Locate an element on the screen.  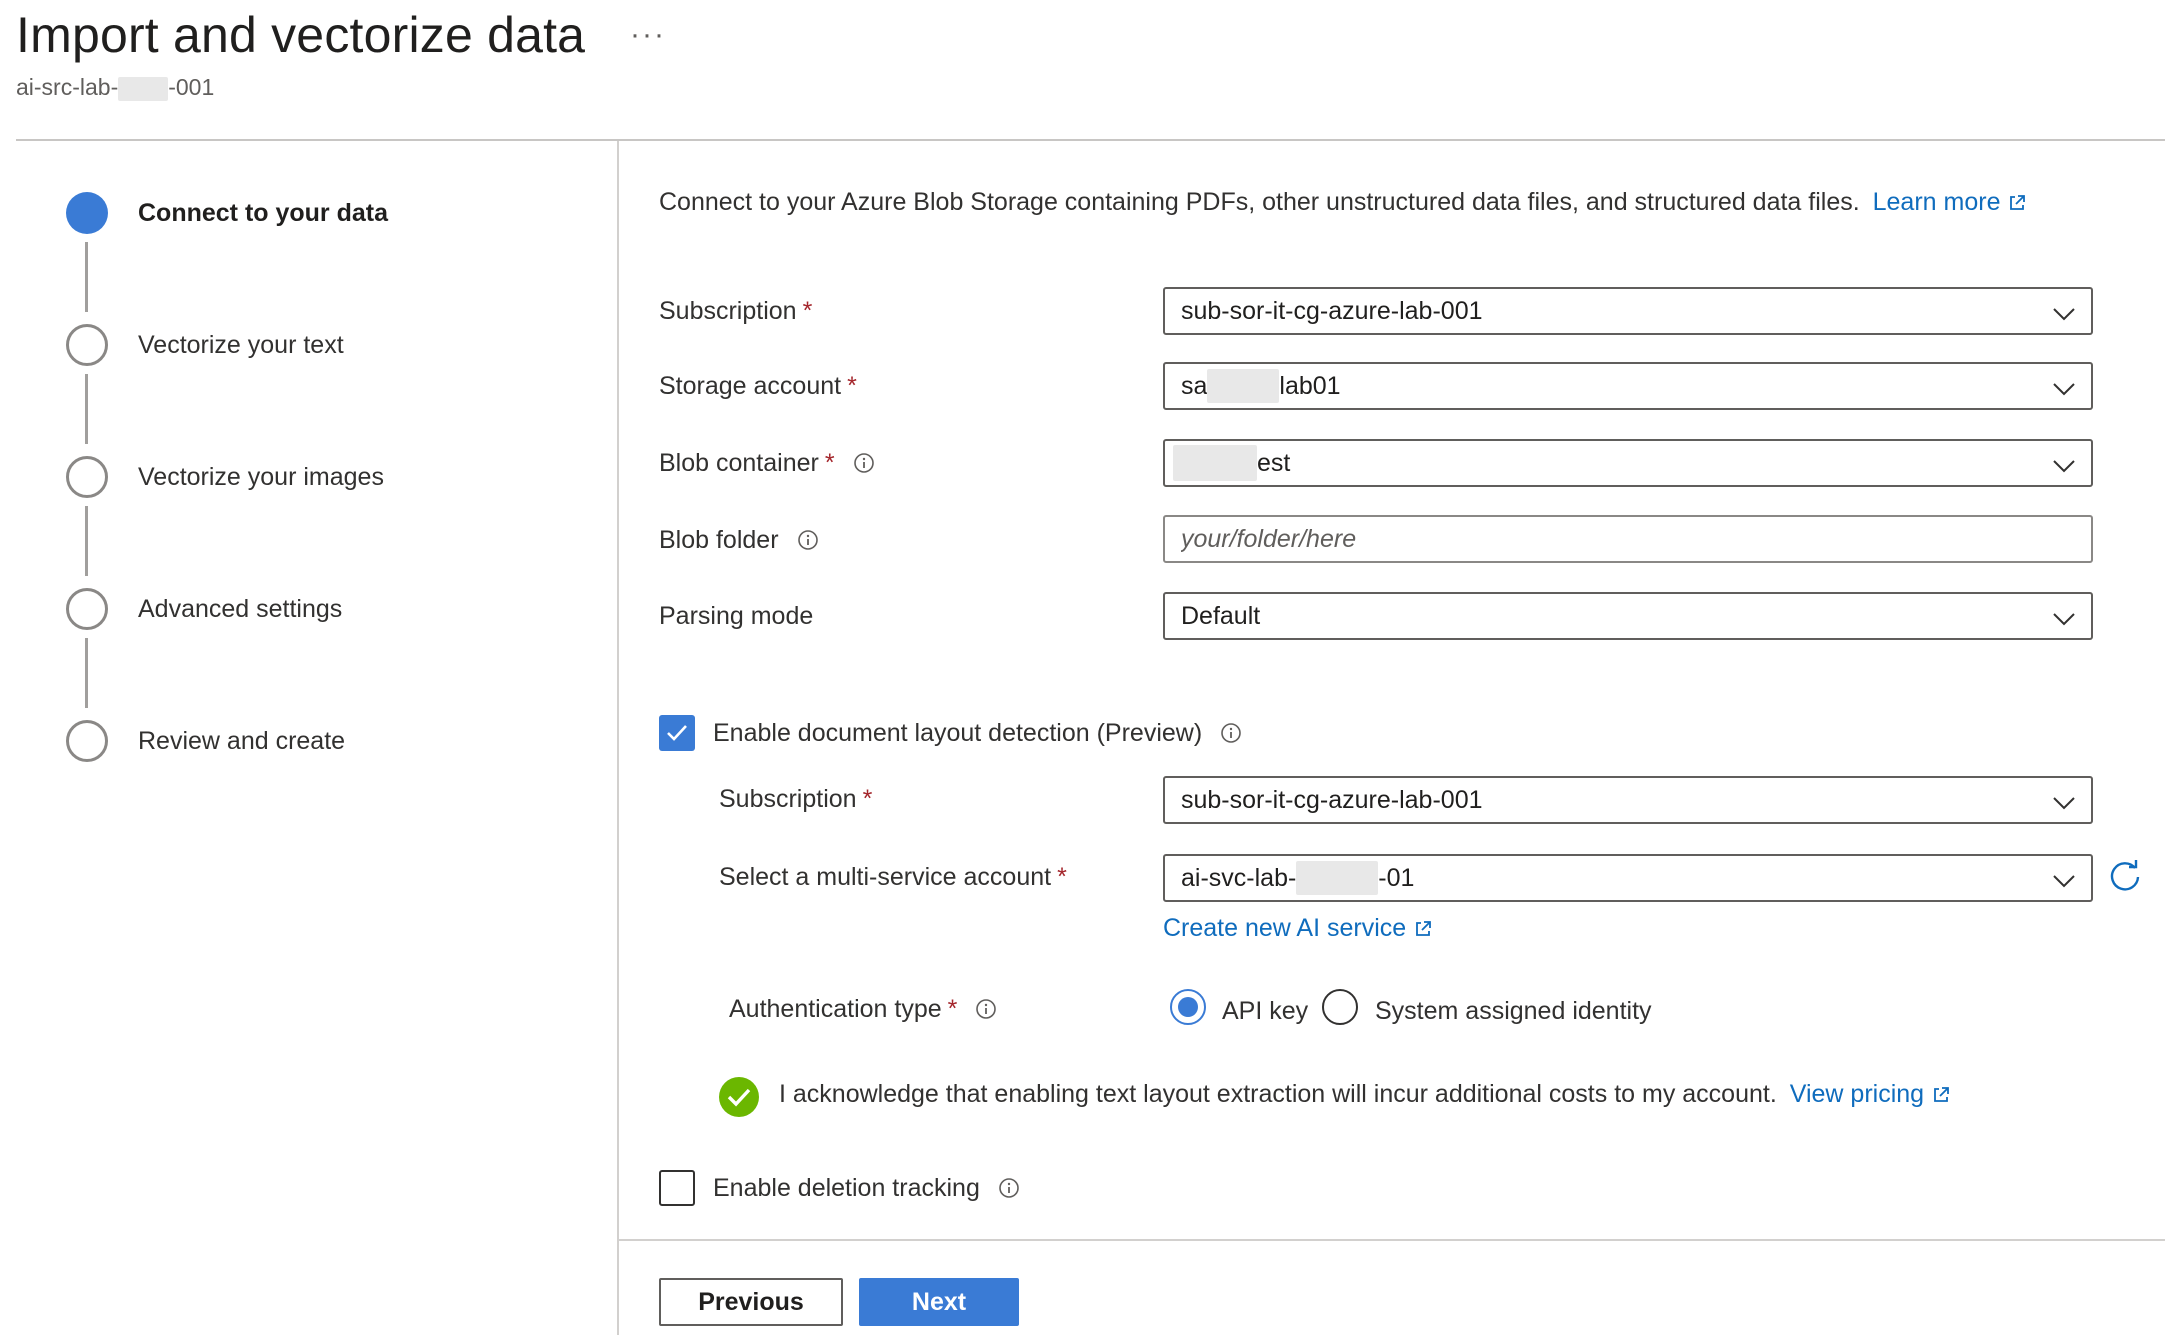
step-advanced-settings: Advanced settings is located at coordinates (204, 609).